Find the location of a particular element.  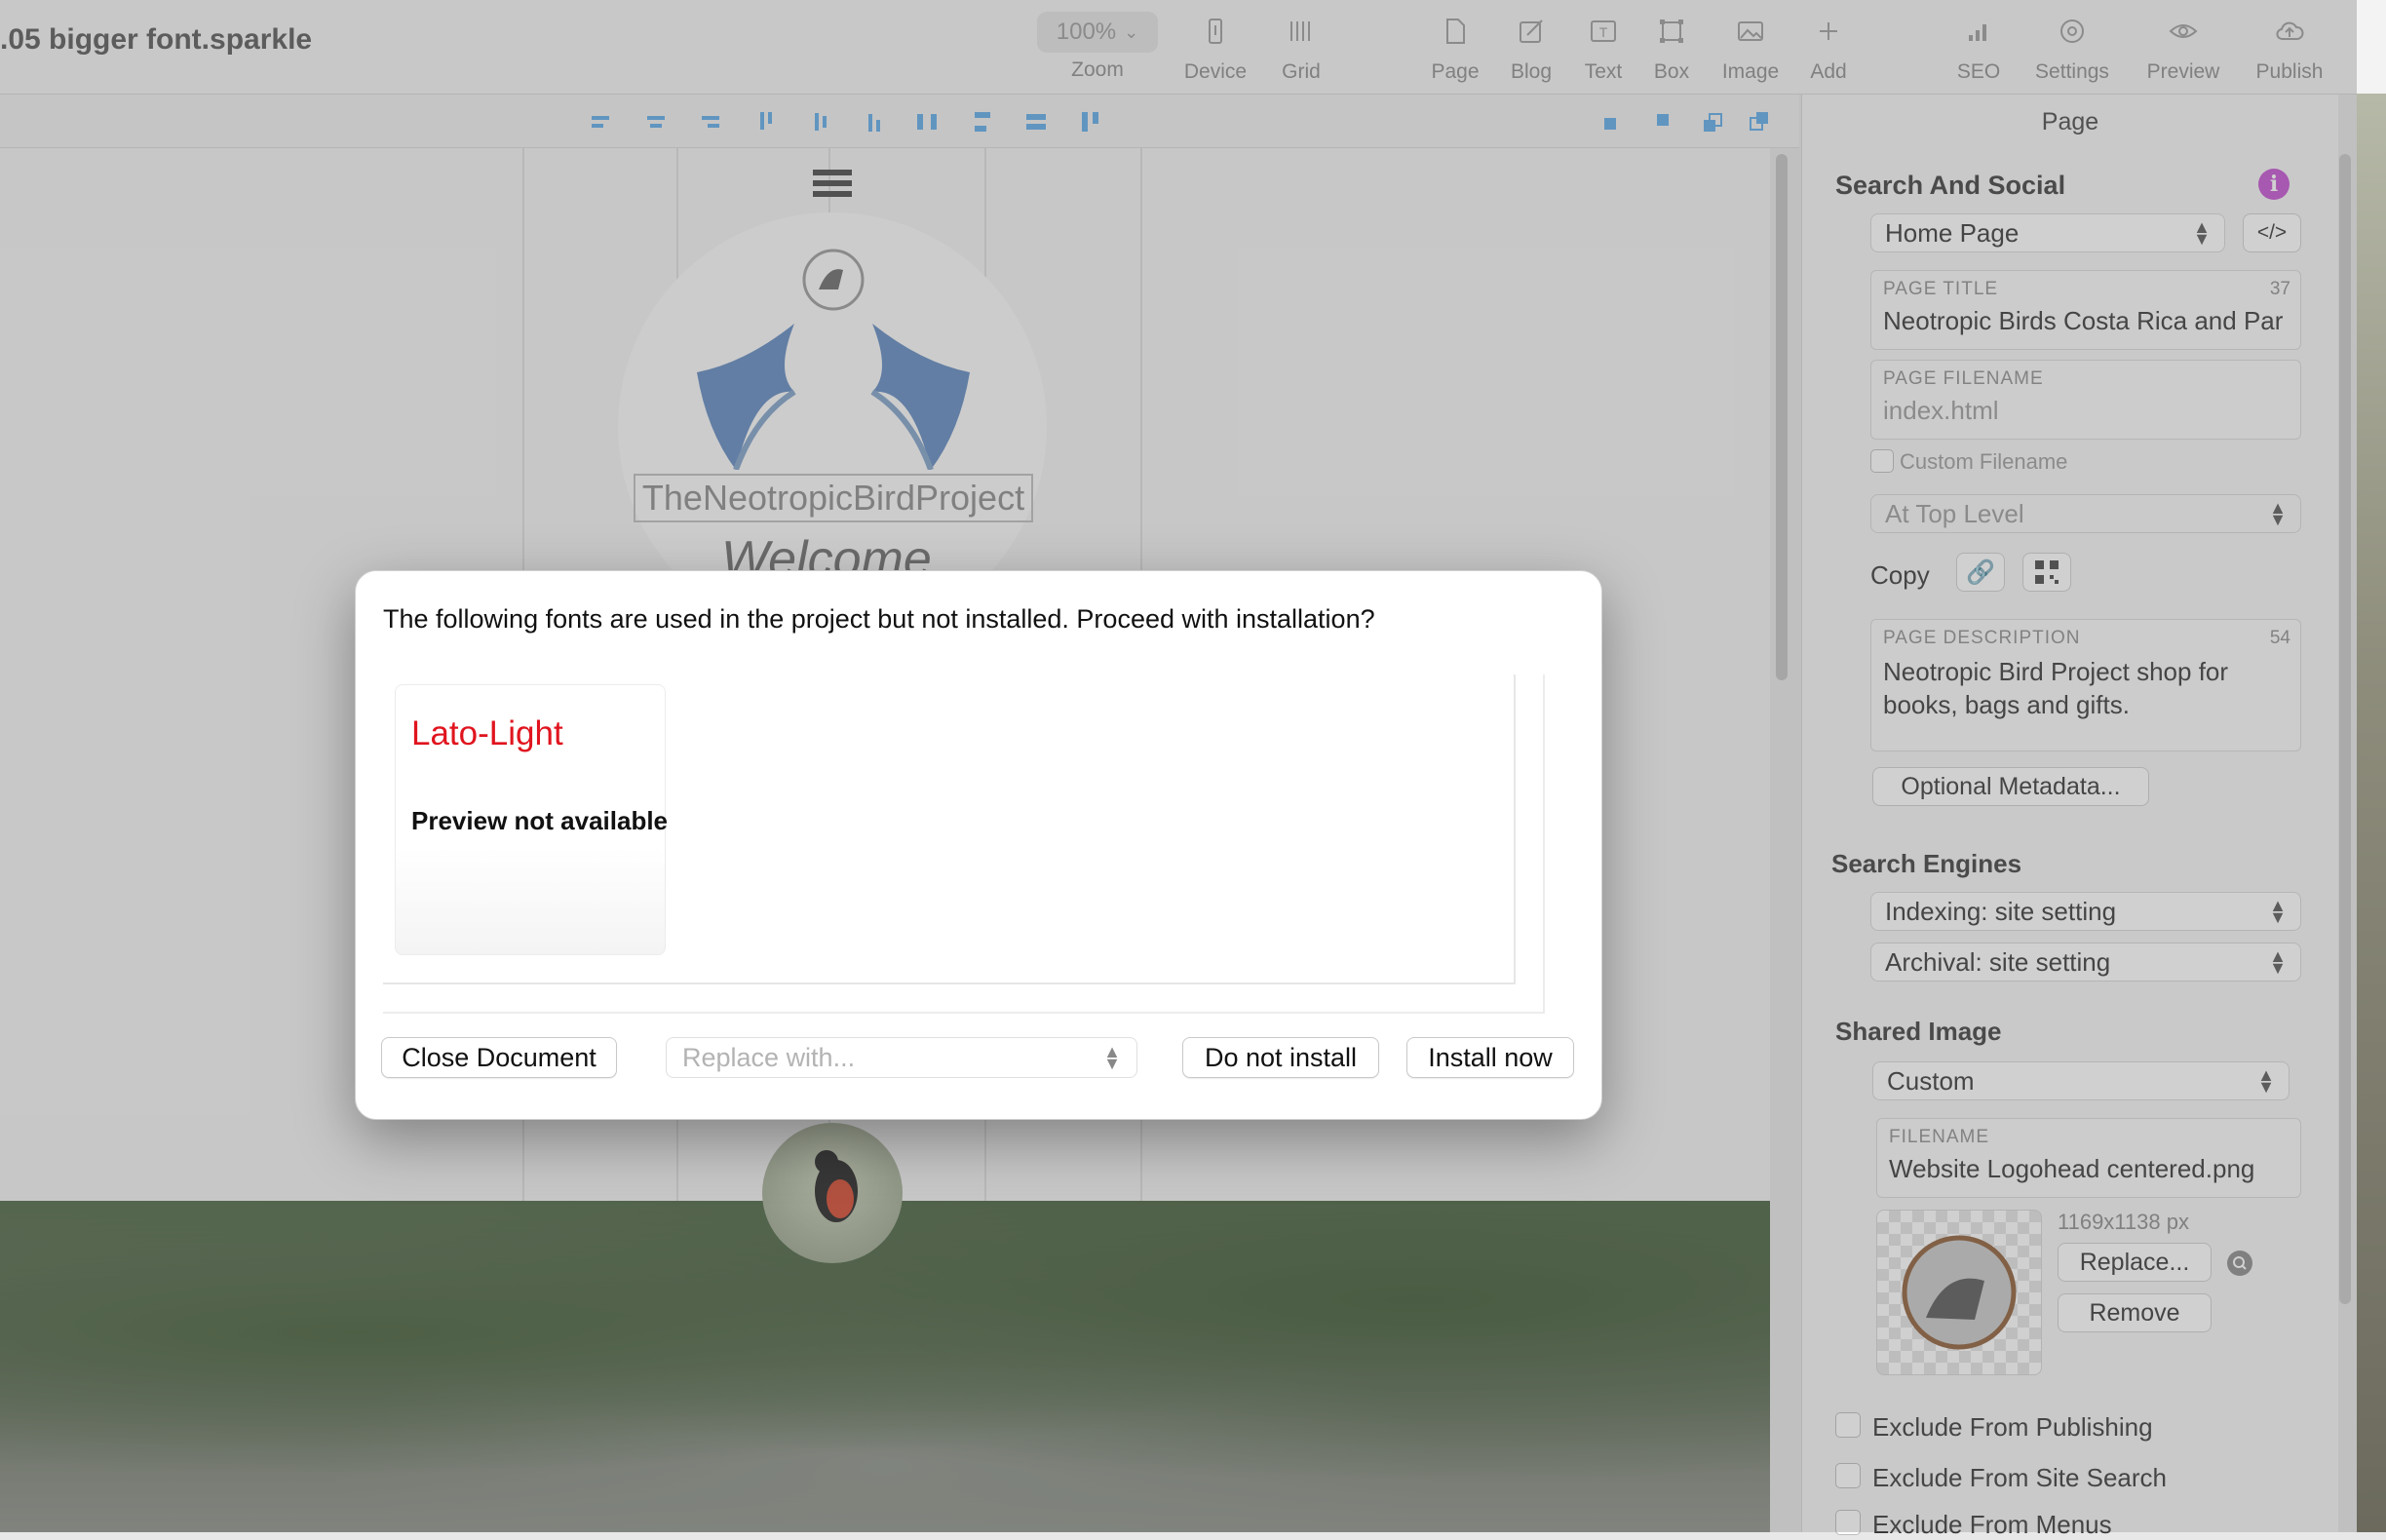

font-list: Lato-Light Preview not available is located at coordinates (949, 829).